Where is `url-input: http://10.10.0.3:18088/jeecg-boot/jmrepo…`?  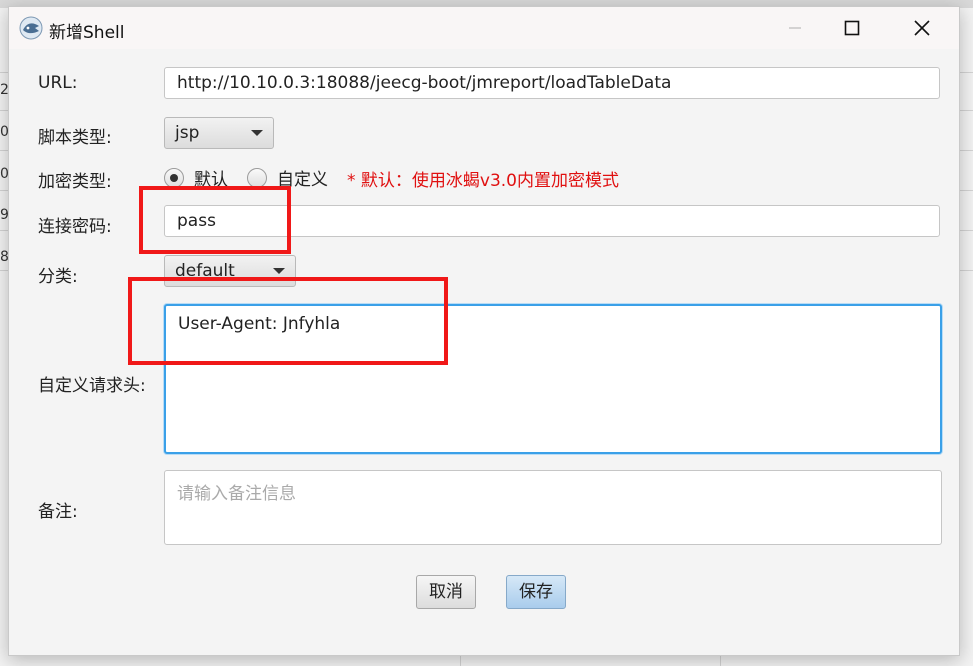
url-input: http://10.10.0.3:18088/jeecg-boot/jmrepo… is located at coordinates (552, 83).